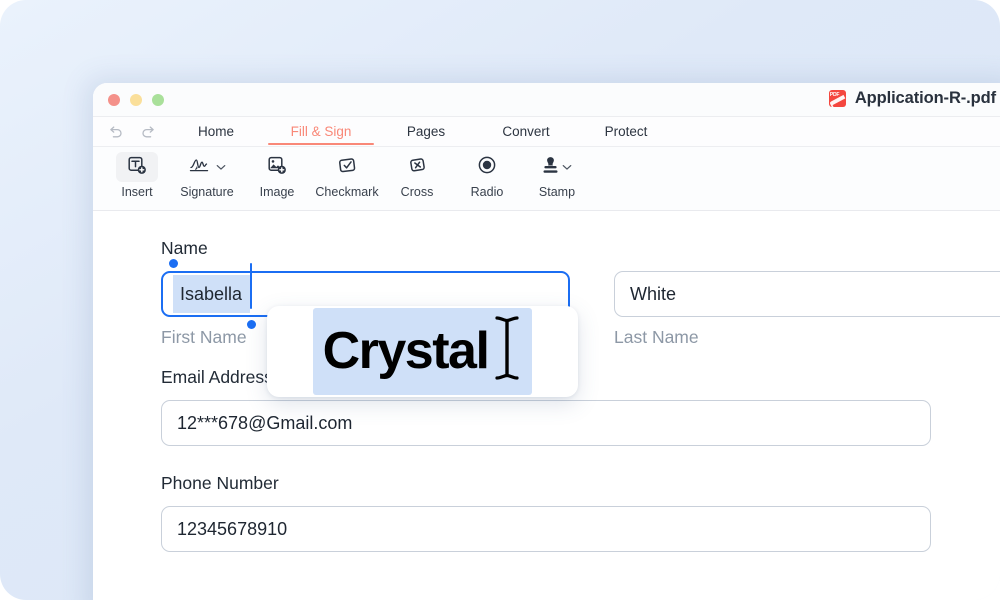 The height and width of the screenshot is (600, 1000). I want to click on first-name-value: Isabella, so click(212, 294).